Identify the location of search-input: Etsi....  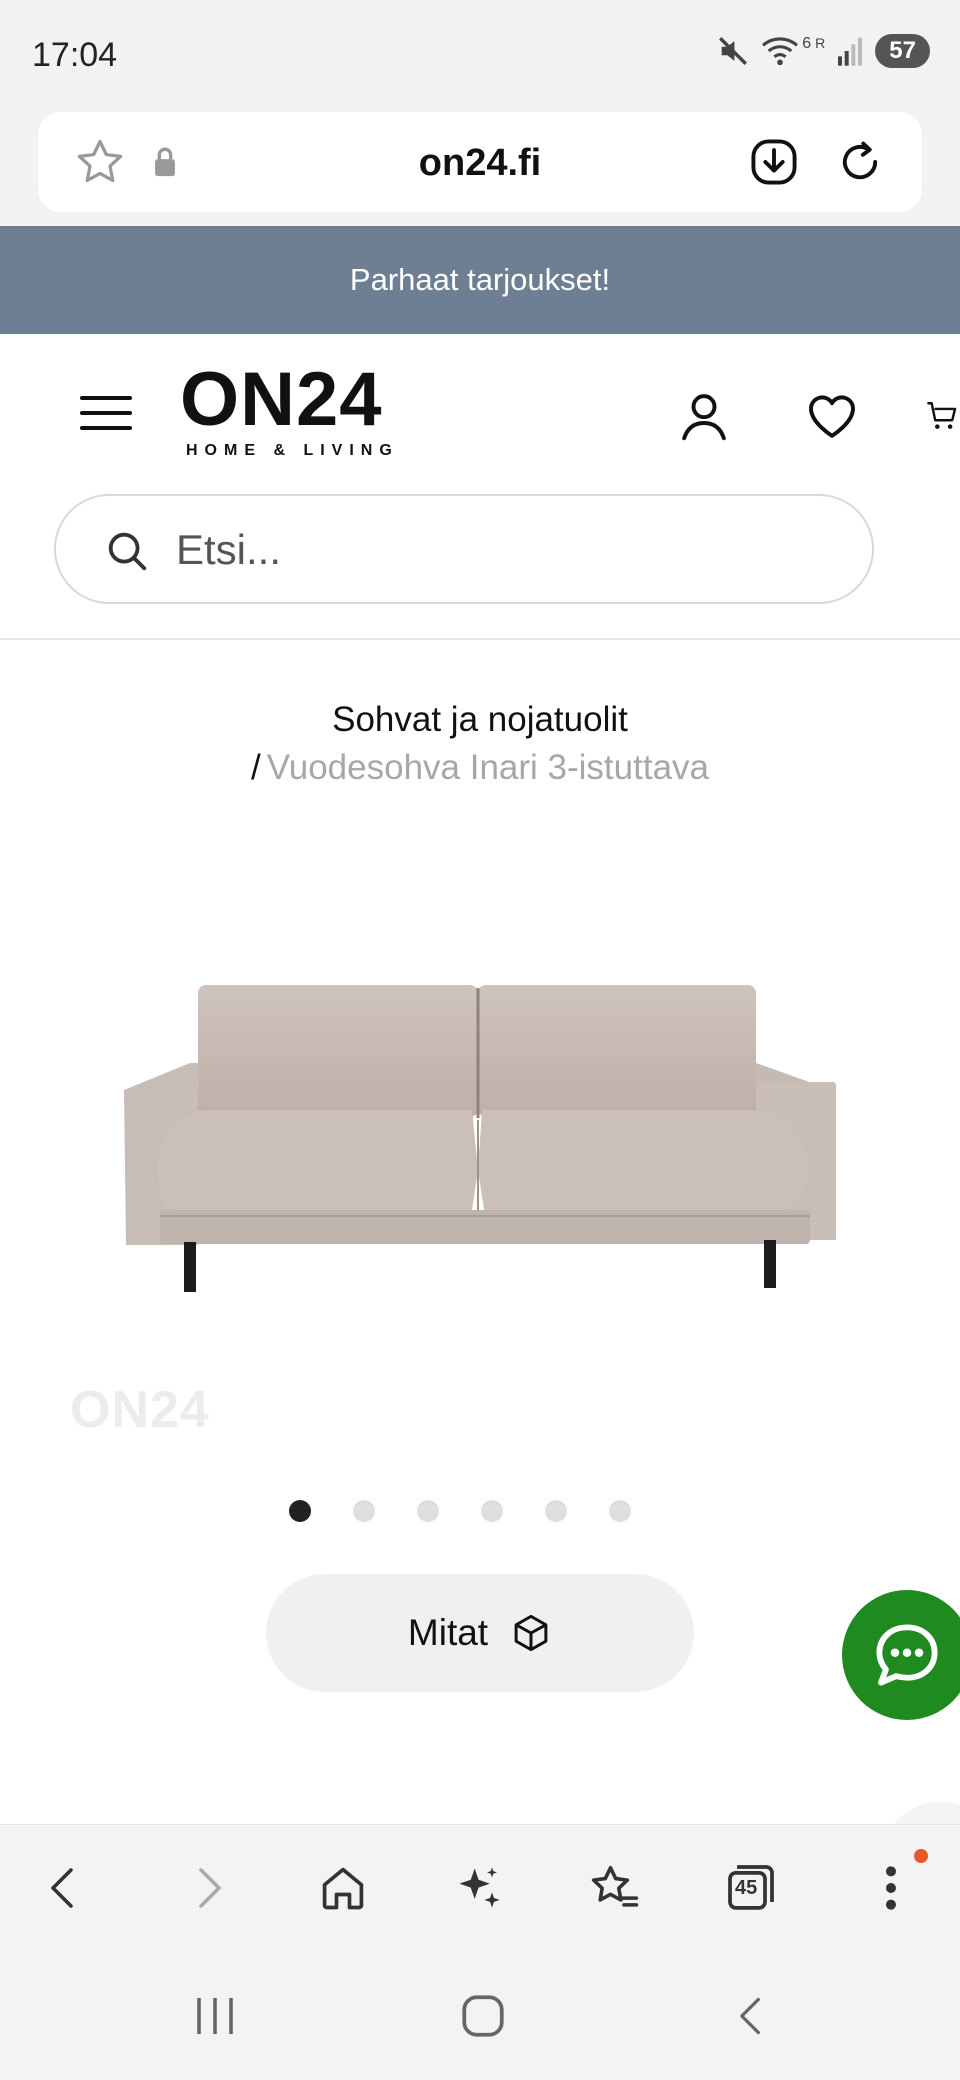
(228, 550).